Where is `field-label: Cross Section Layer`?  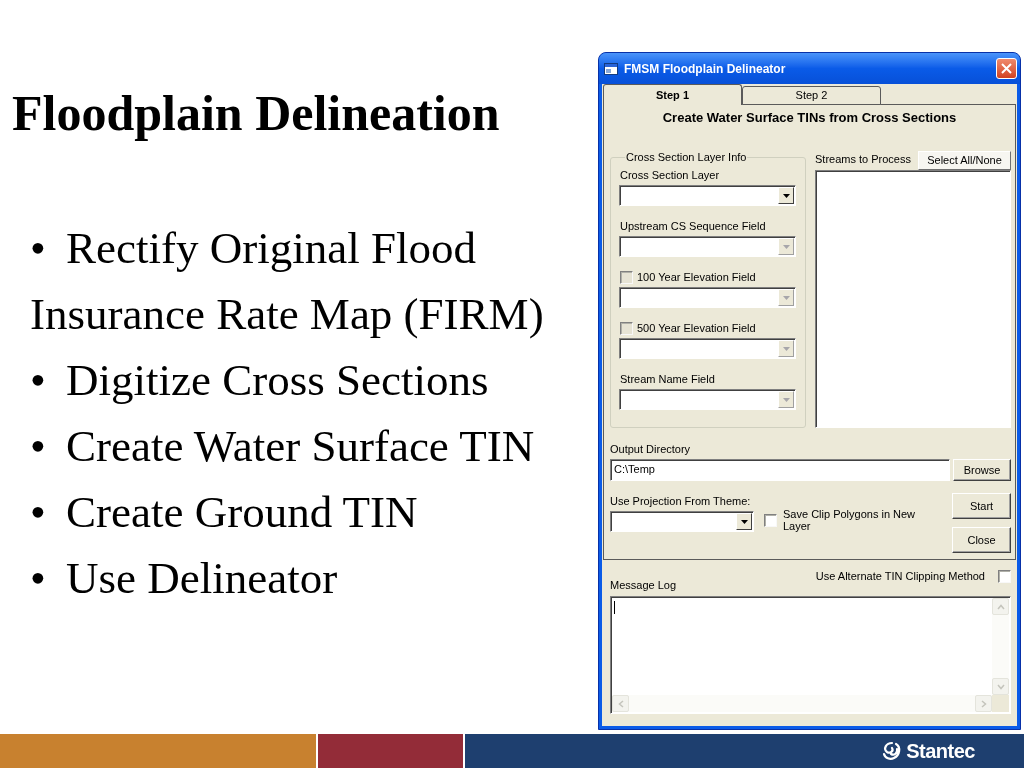
field-label: Cross Section Layer is located at coordinates (670, 175).